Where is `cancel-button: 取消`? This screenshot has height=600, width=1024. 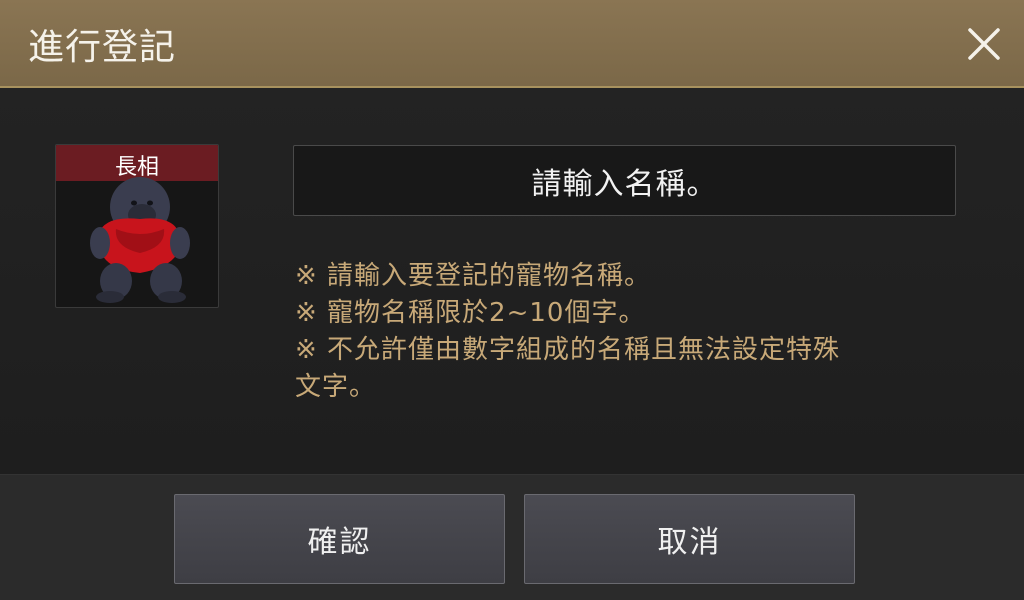 cancel-button: 取消 is located at coordinates (689, 539).